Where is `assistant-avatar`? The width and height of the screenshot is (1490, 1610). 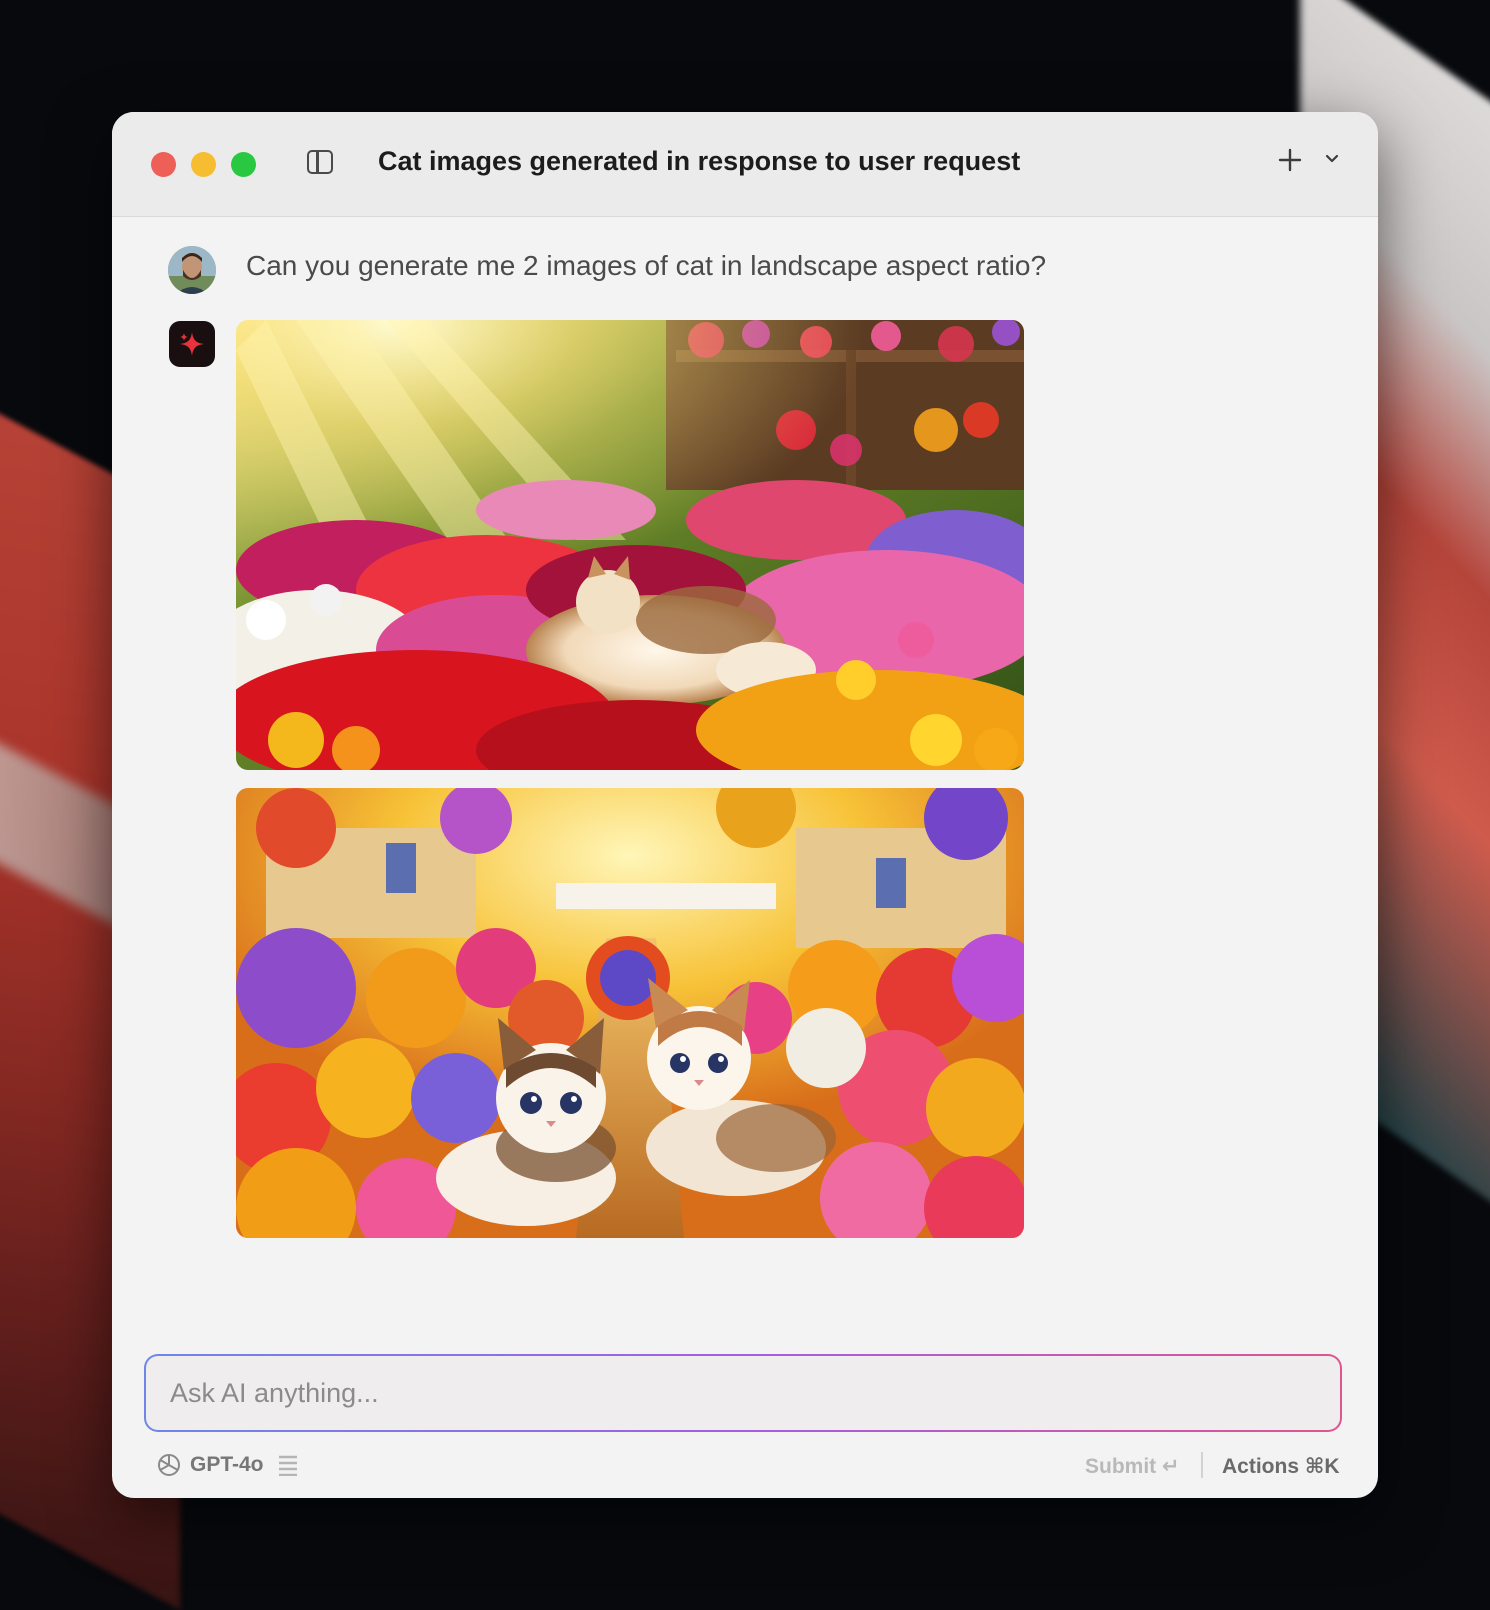 assistant-avatar is located at coordinates (192, 344).